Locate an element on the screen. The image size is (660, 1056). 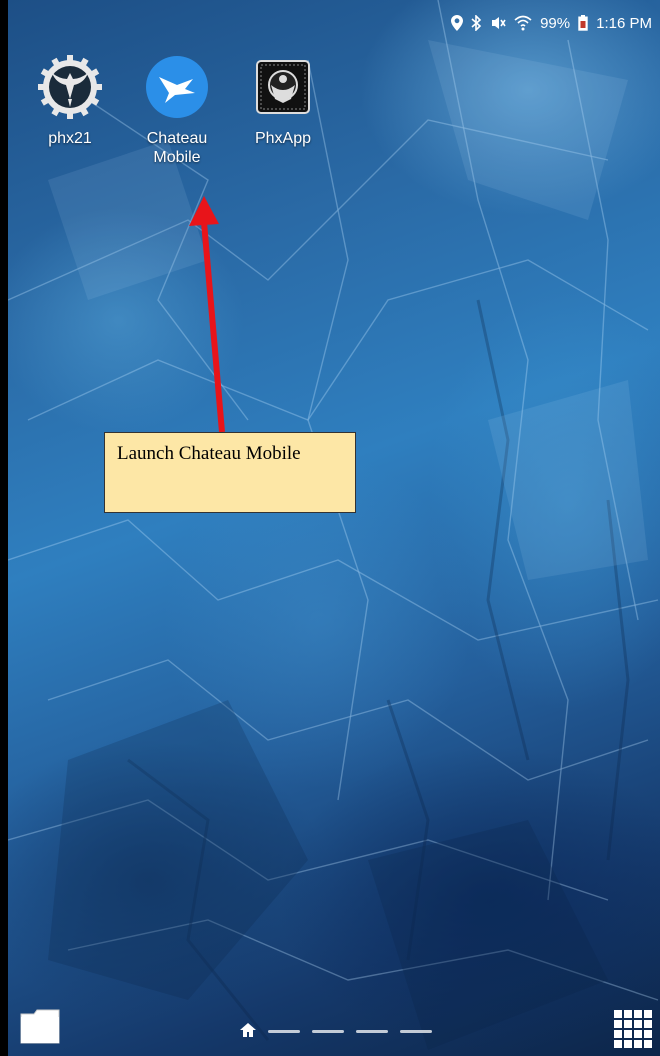
bluetooth-icon is located at coordinates (476, 23).